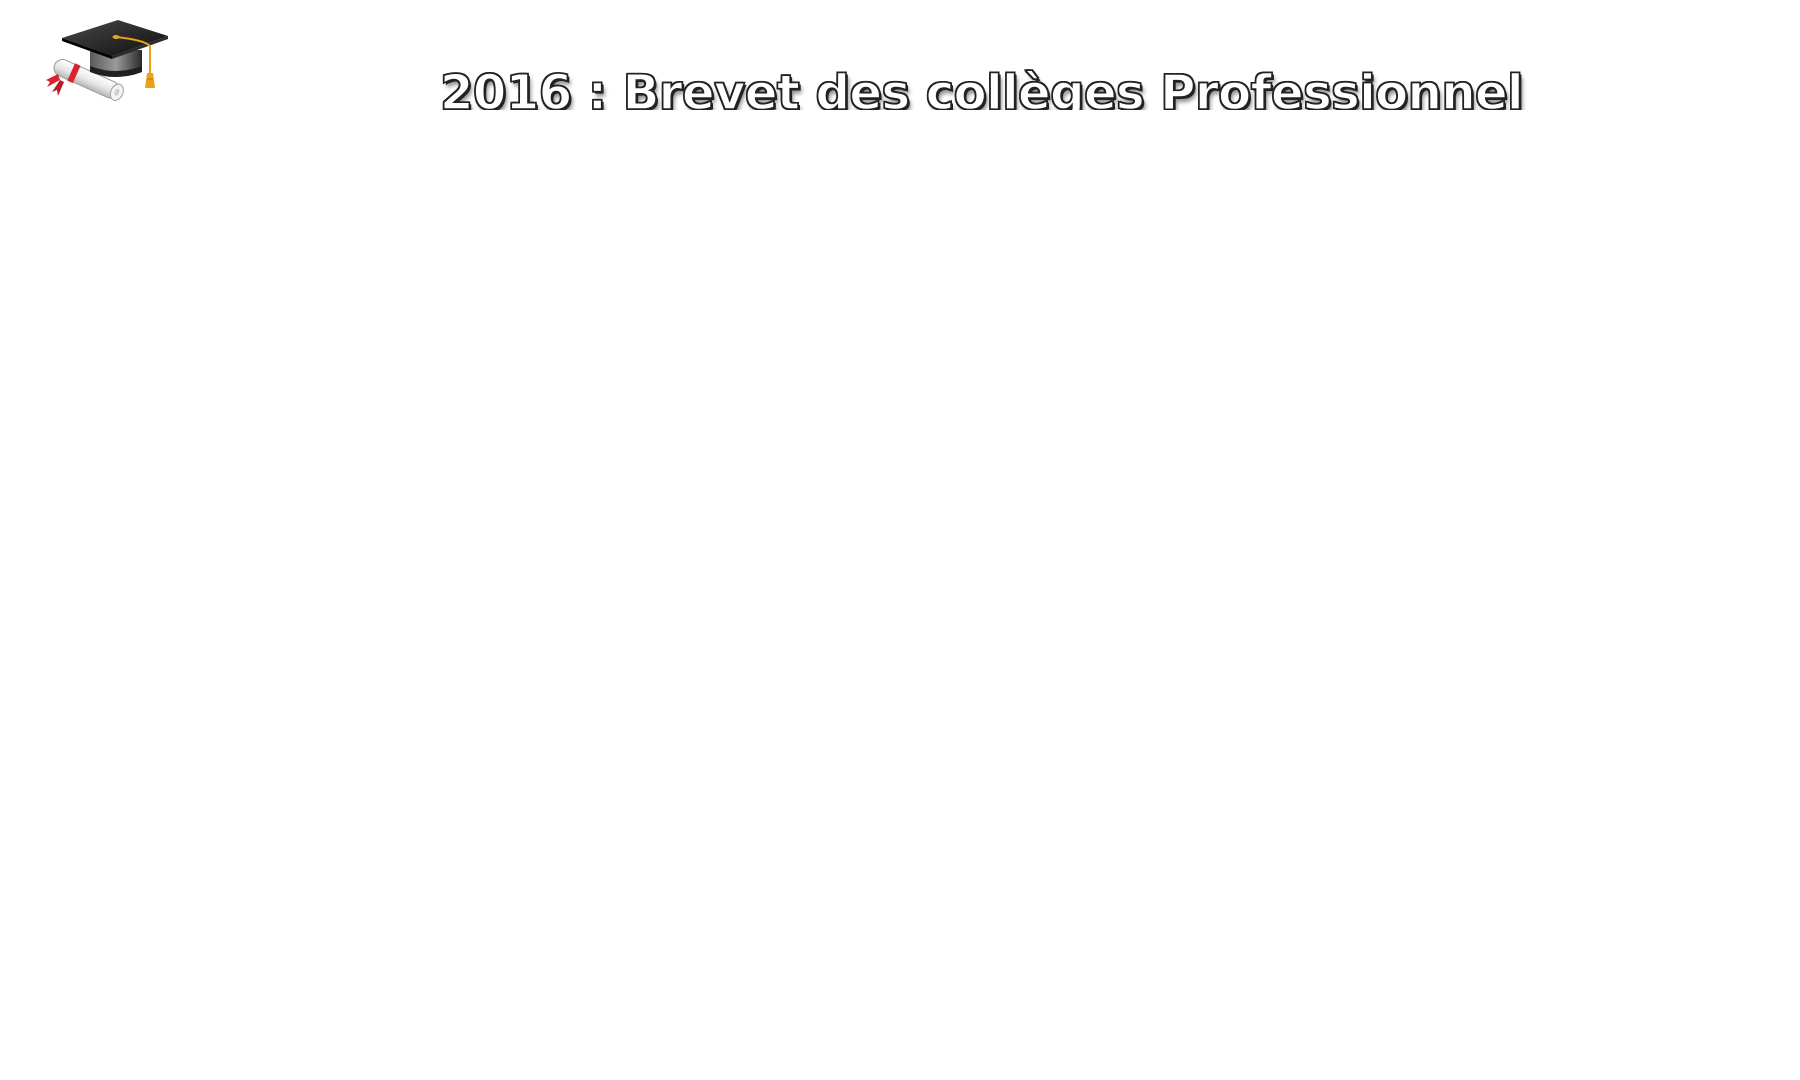  I want to click on page-header: 2016 : Brevet des collèges Professionnel, so click(900, 61).